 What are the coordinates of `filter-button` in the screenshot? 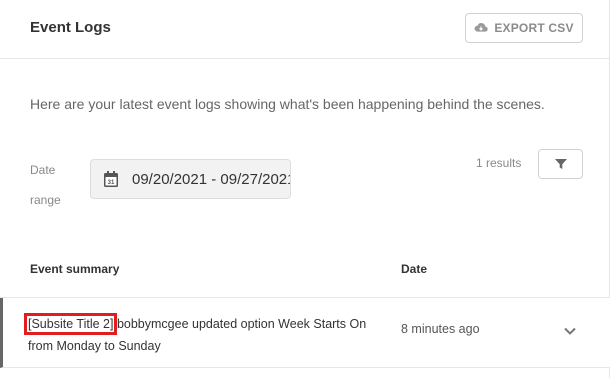 It's located at (560, 164).